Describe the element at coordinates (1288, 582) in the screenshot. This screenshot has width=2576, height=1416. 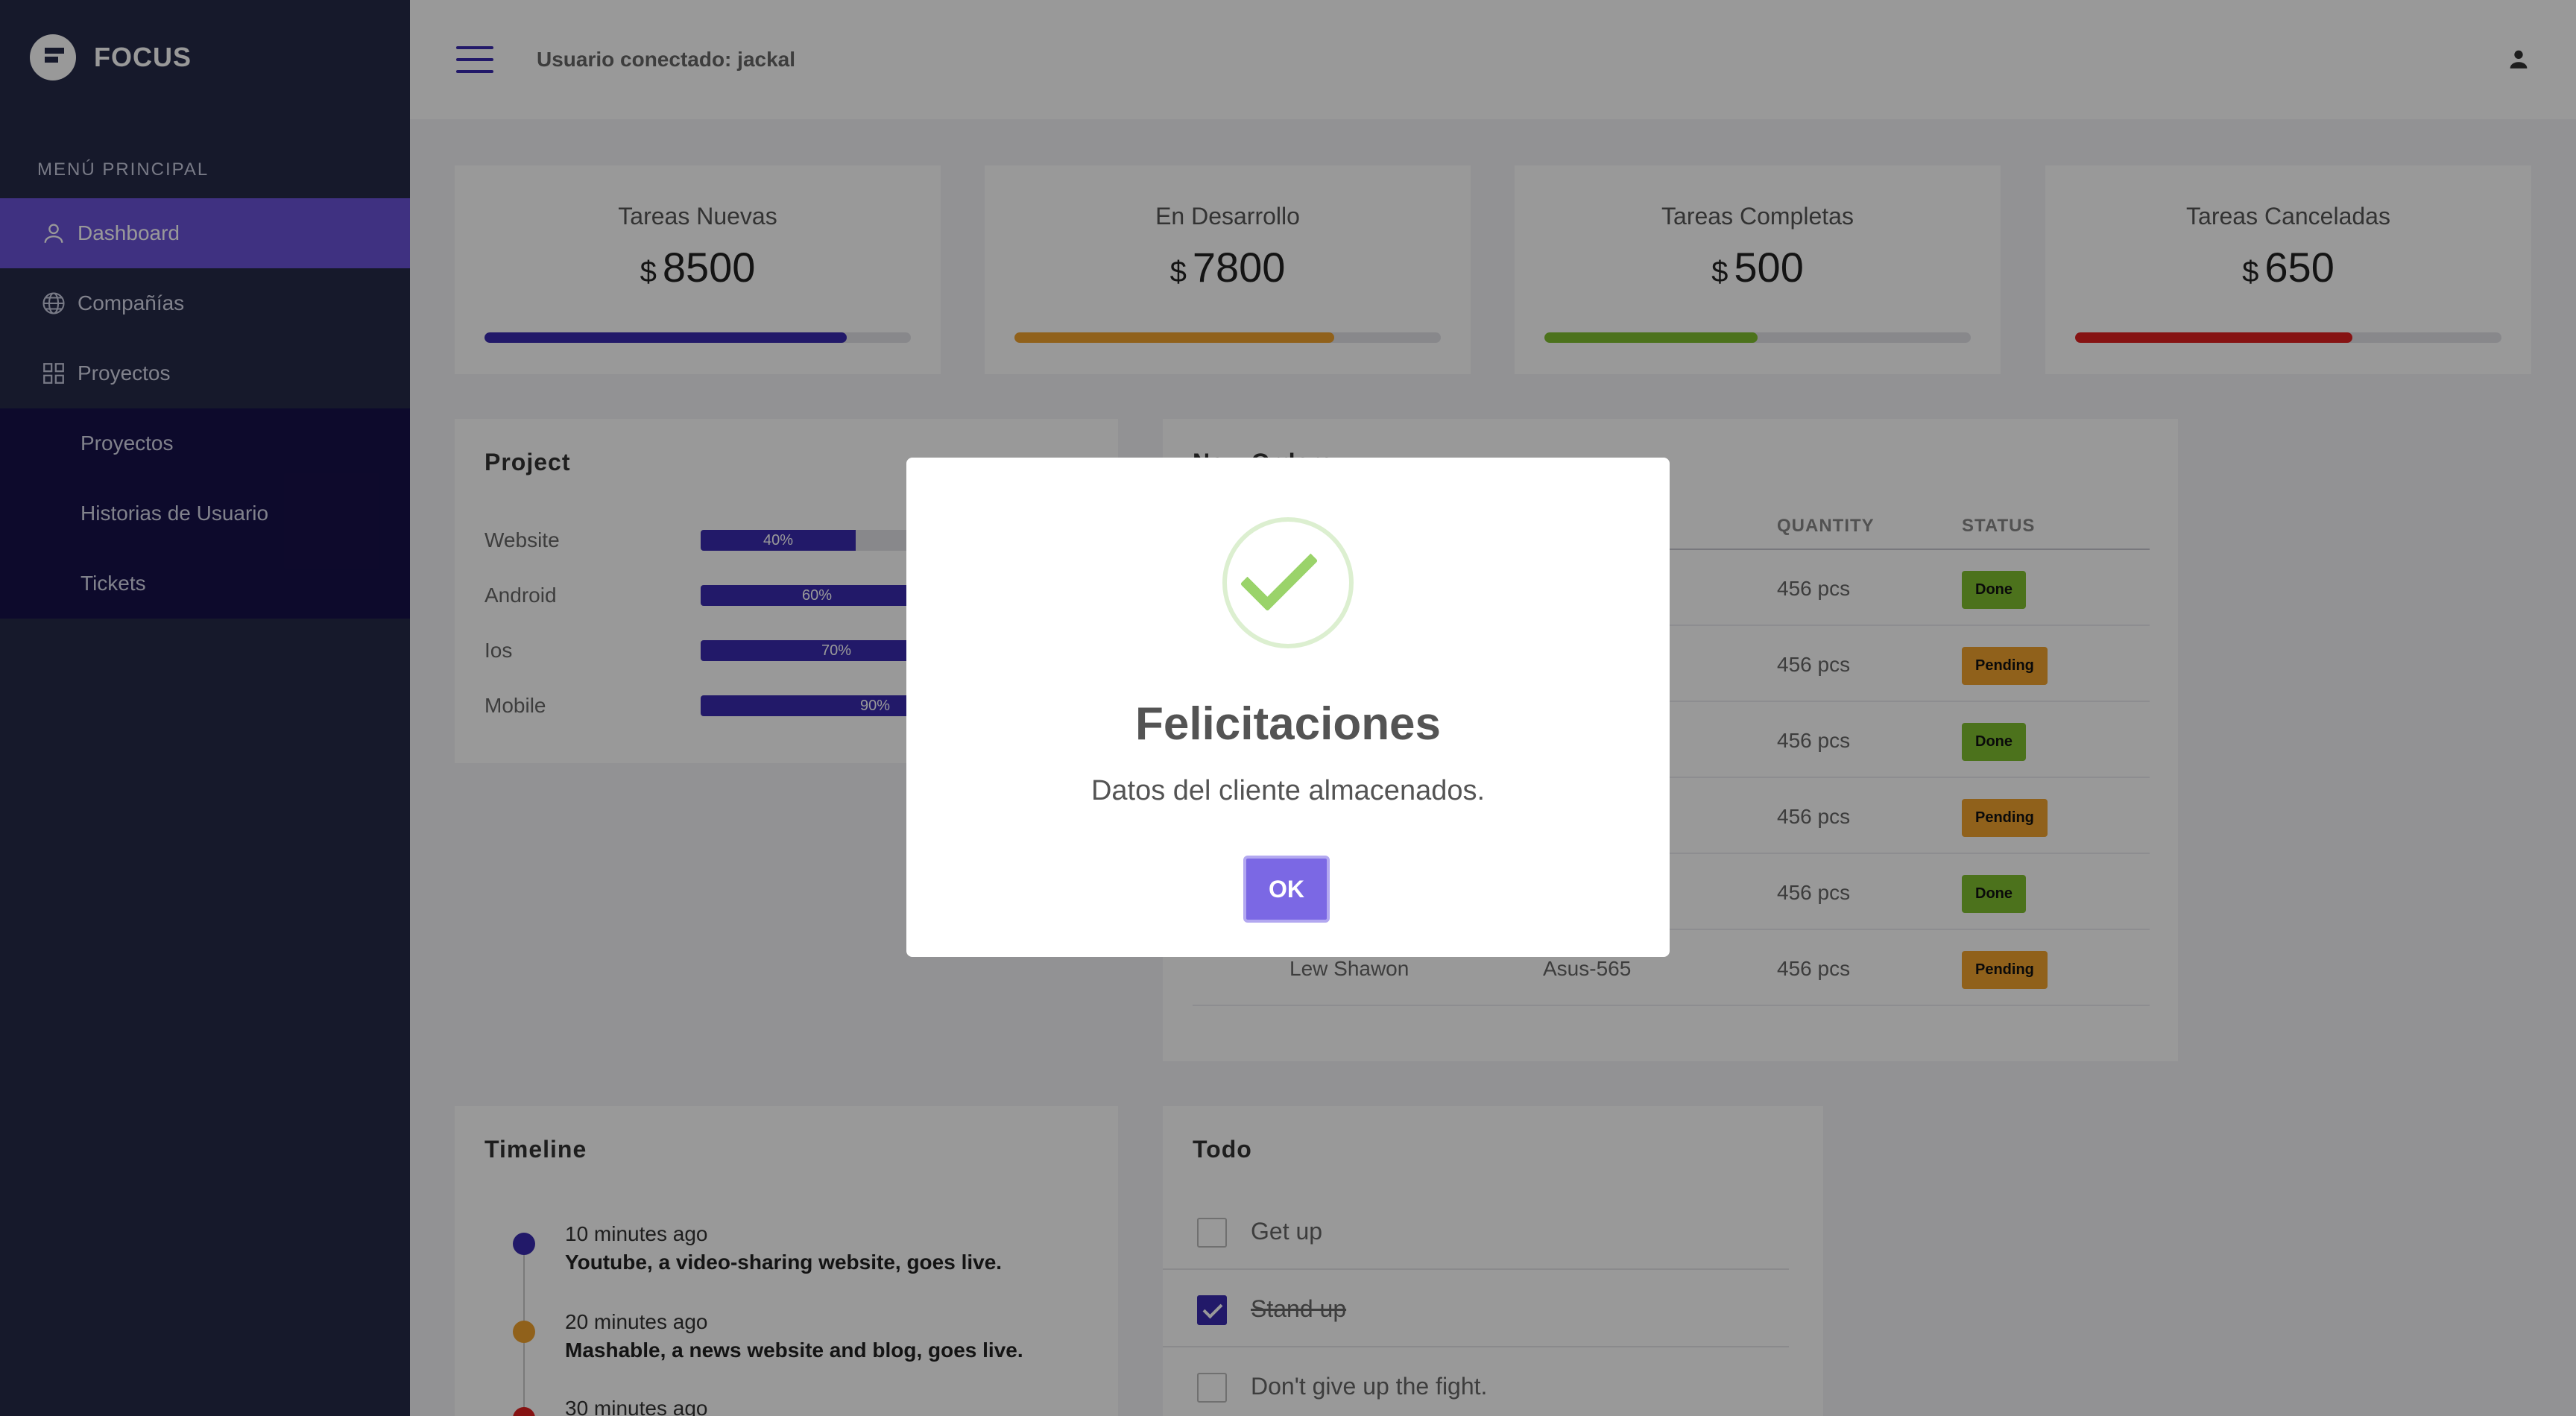
I see `success-check-icon` at that location.